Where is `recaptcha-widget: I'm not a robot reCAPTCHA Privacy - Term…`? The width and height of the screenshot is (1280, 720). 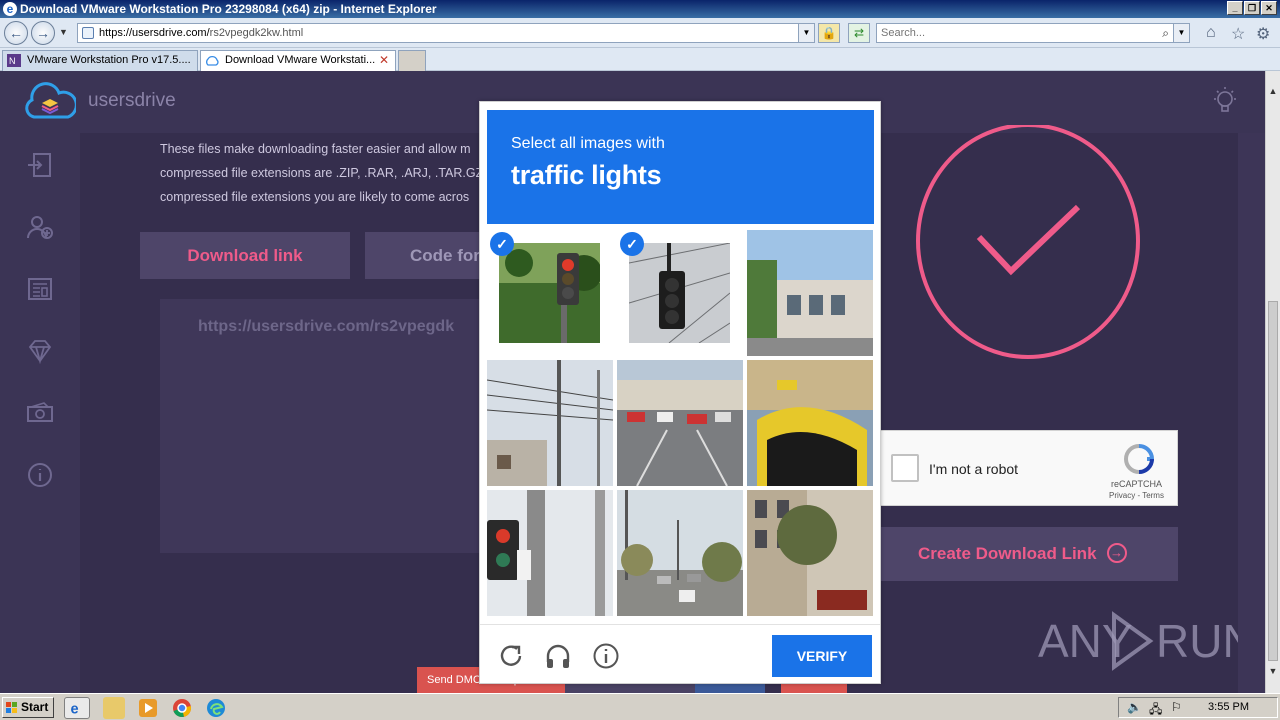 recaptcha-widget: I'm not a robot reCAPTCHA Privacy - Term… is located at coordinates (1029, 468).